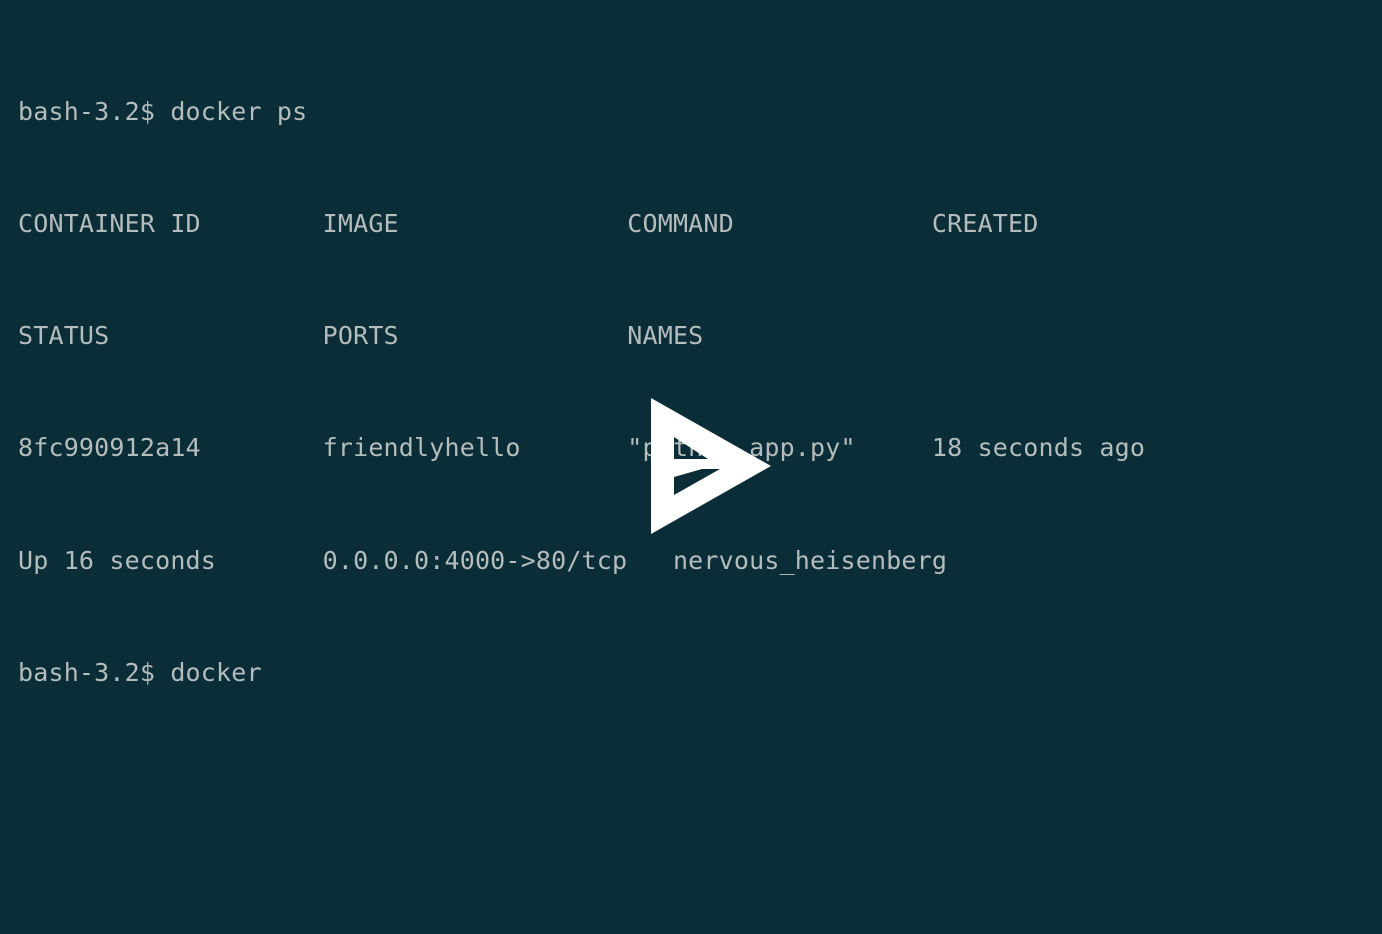 Image resolution: width=1382 pixels, height=934 pixels. I want to click on play-triangle-icon, so click(711, 466).